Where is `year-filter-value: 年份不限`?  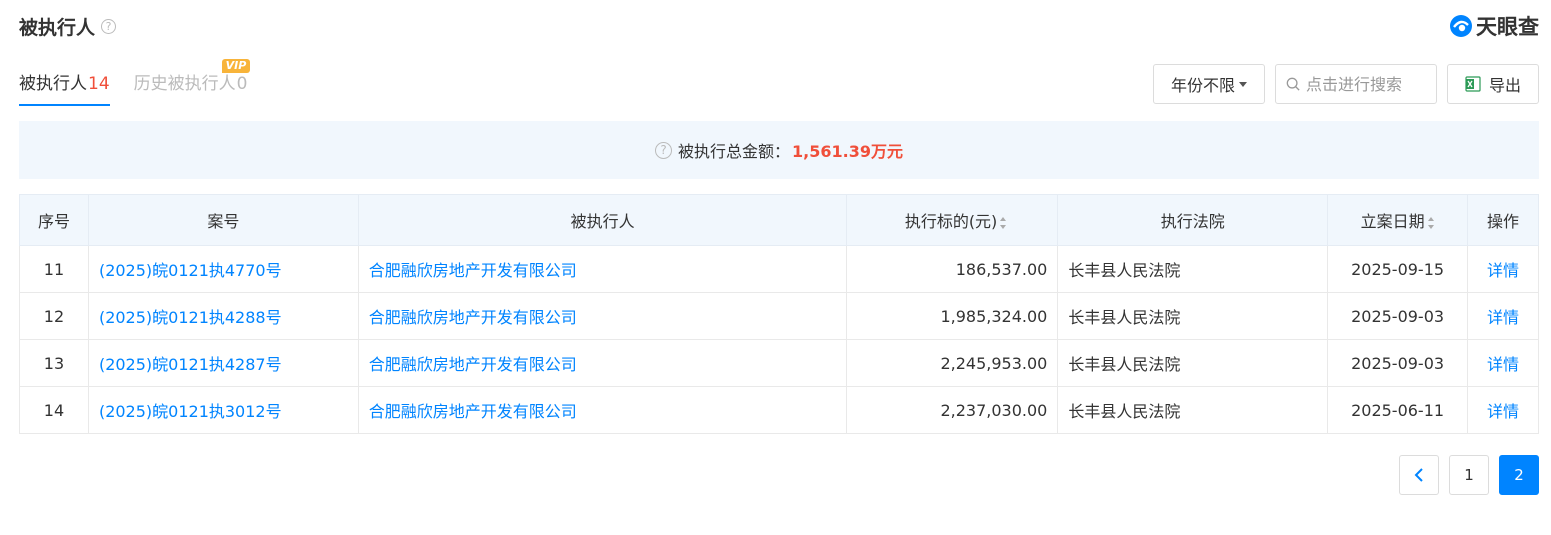 year-filter-value: 年份不限 is located at coordinates (1202, 85).